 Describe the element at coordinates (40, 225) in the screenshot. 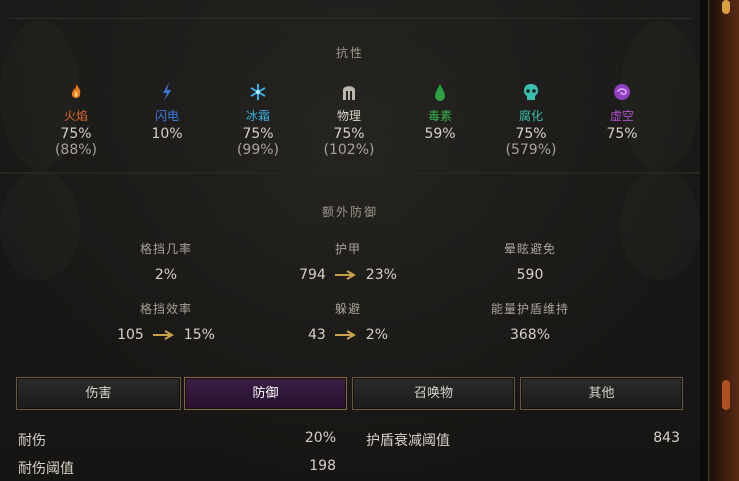

I see `decor-ornament-left-lower` at that location.